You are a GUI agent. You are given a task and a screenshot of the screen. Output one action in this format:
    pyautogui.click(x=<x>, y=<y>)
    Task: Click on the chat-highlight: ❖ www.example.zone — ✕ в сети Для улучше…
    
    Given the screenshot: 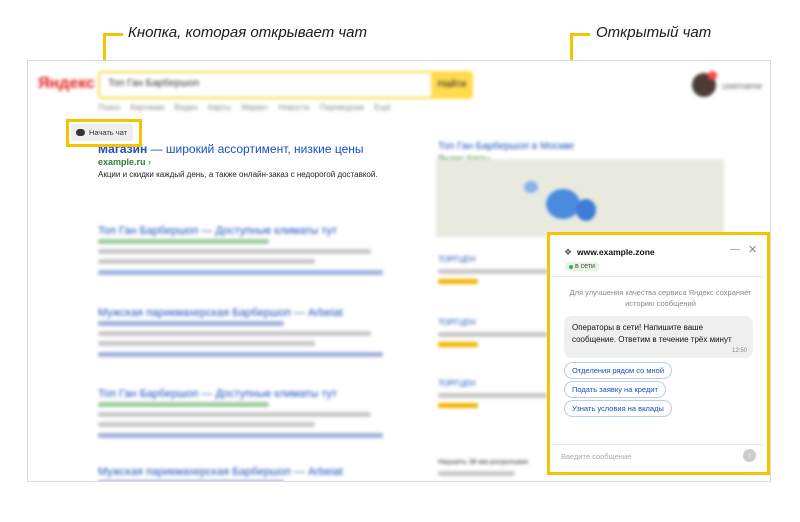 What is the action you would take?
    pyautogui.click(x=658, y=353)
    